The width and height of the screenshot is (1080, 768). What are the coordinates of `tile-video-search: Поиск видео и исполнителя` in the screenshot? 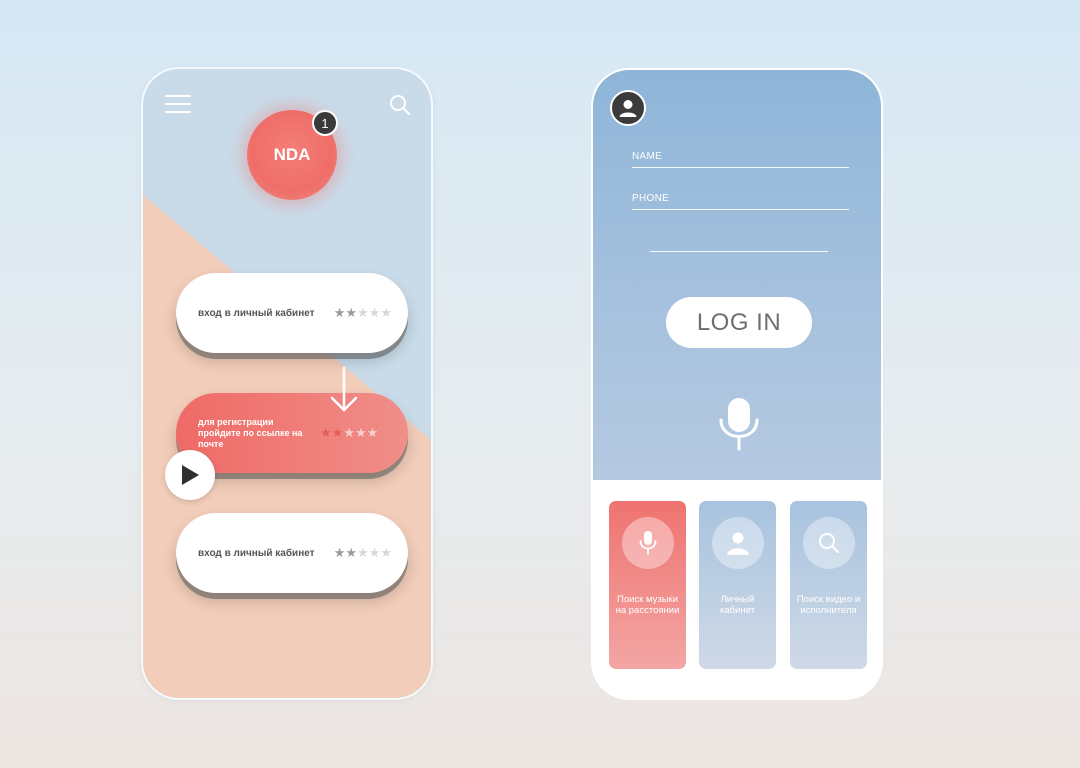 It's located at (828, 585).